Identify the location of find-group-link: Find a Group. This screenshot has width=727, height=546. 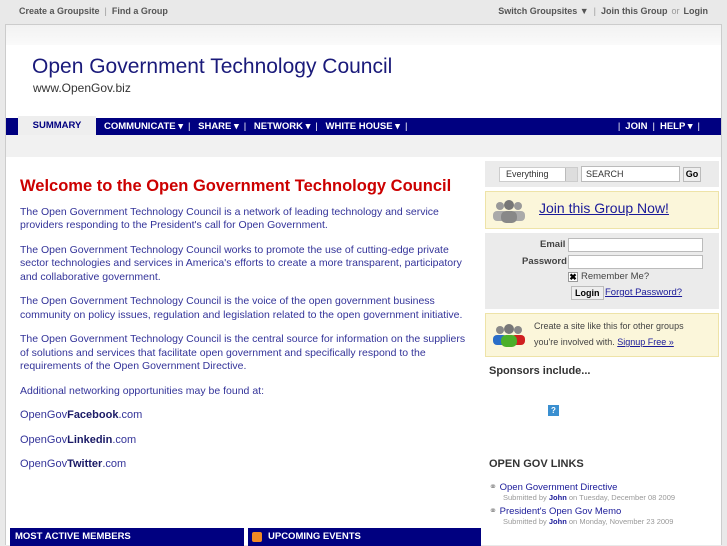
(140, 11).